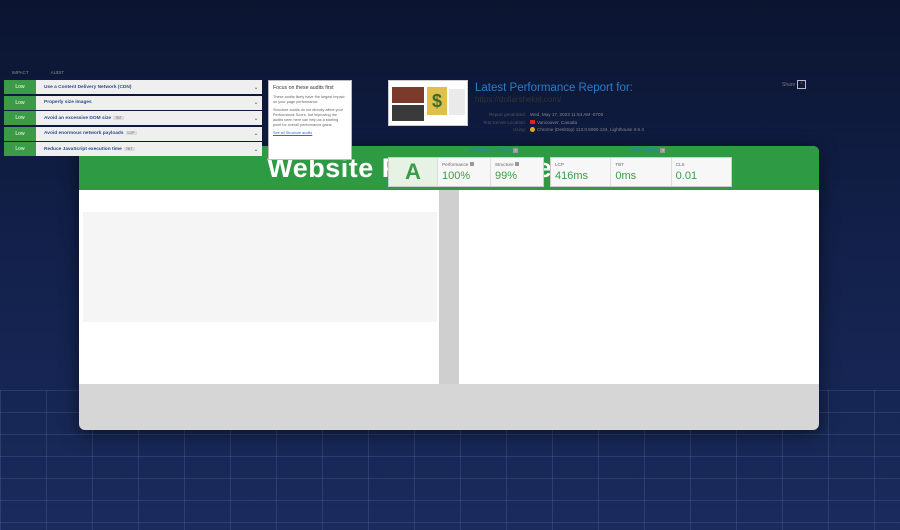  I want to click on dollar-sign-icon: $, so click(437, 101).